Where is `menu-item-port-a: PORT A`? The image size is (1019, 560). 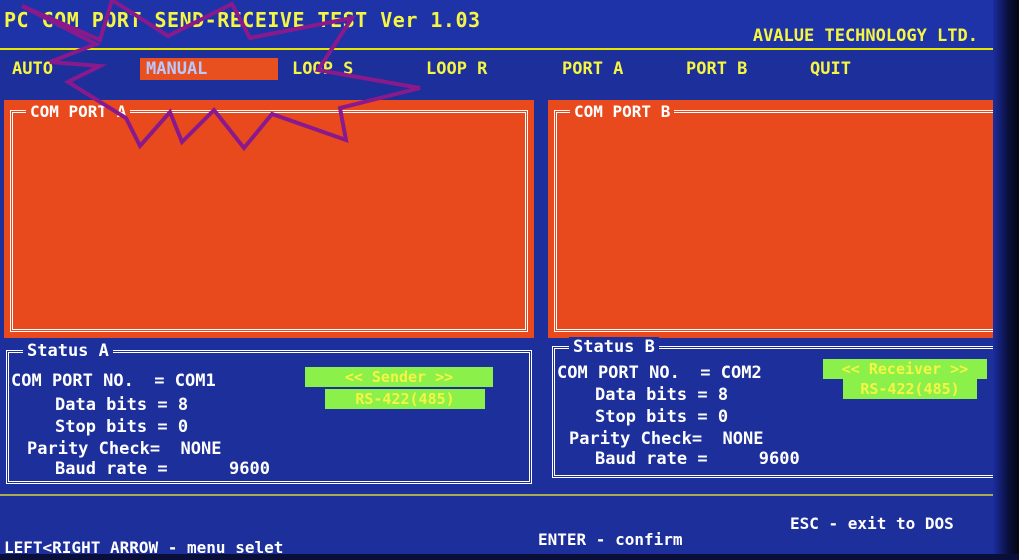 menu-item-port-a: PORT A is located at coordinates (592, 69).